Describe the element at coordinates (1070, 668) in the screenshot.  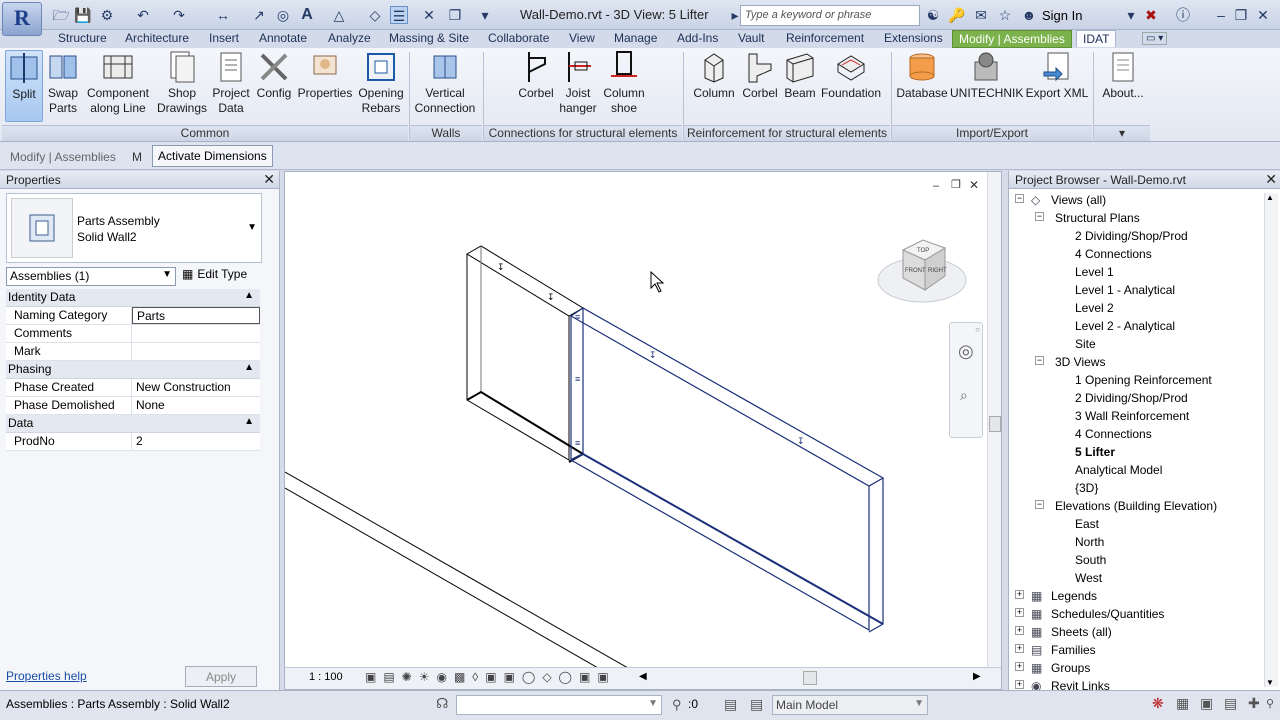
I see `browser-node: Groups` at that location.